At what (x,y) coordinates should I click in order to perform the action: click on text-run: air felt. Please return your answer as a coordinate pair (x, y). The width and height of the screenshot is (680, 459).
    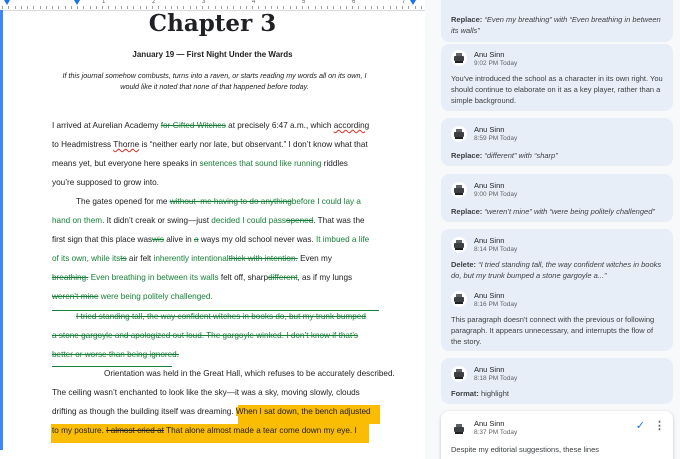
    Looking at the image, I should click on (140, 258).